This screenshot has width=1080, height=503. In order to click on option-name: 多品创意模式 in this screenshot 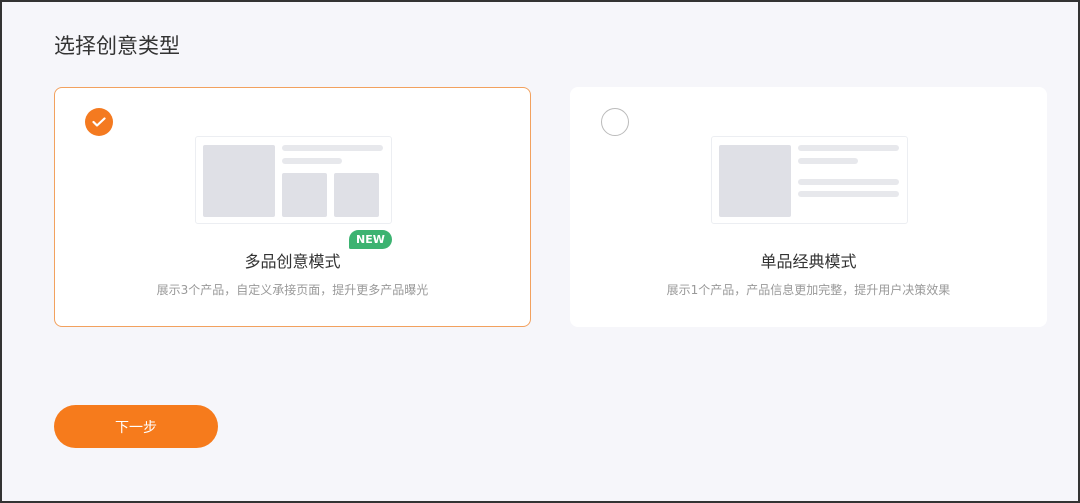, I will do `click(292, 261)`.